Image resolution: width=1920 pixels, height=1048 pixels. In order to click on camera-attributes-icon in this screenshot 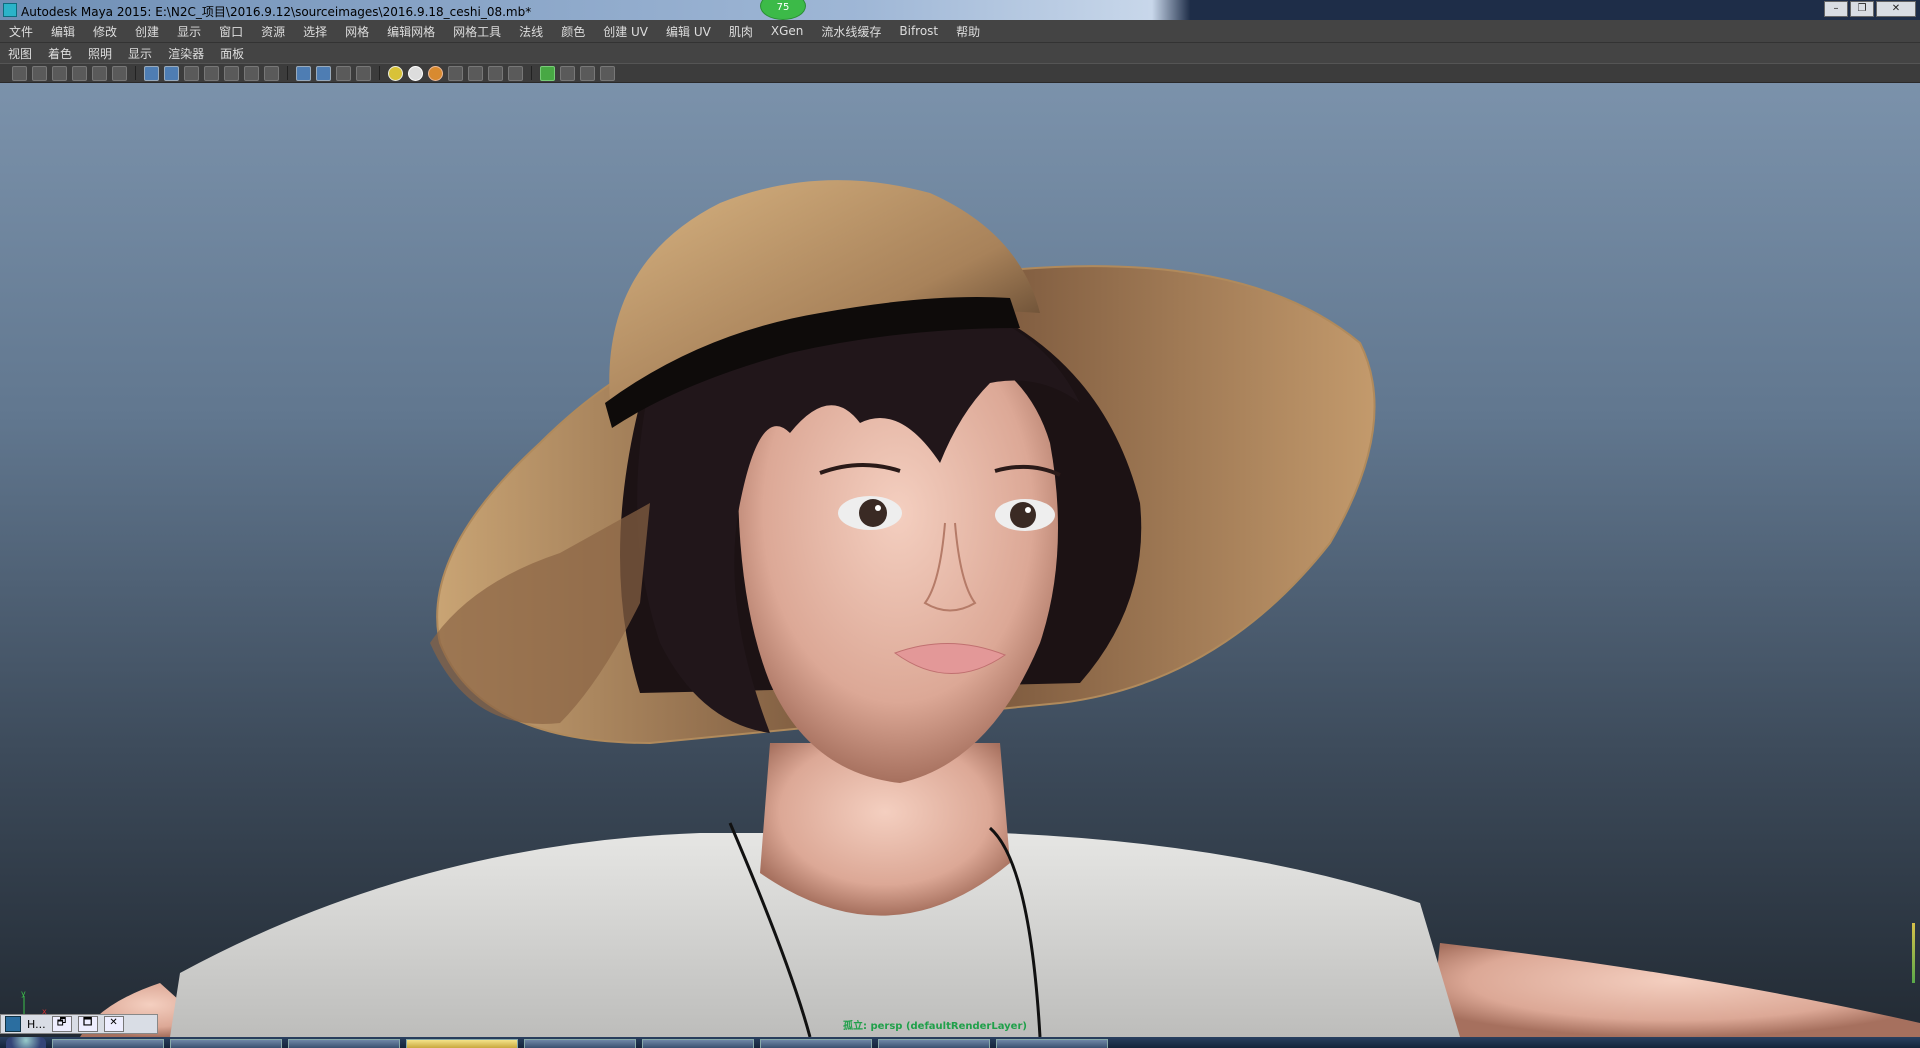, I will do `click(39, 73)`.